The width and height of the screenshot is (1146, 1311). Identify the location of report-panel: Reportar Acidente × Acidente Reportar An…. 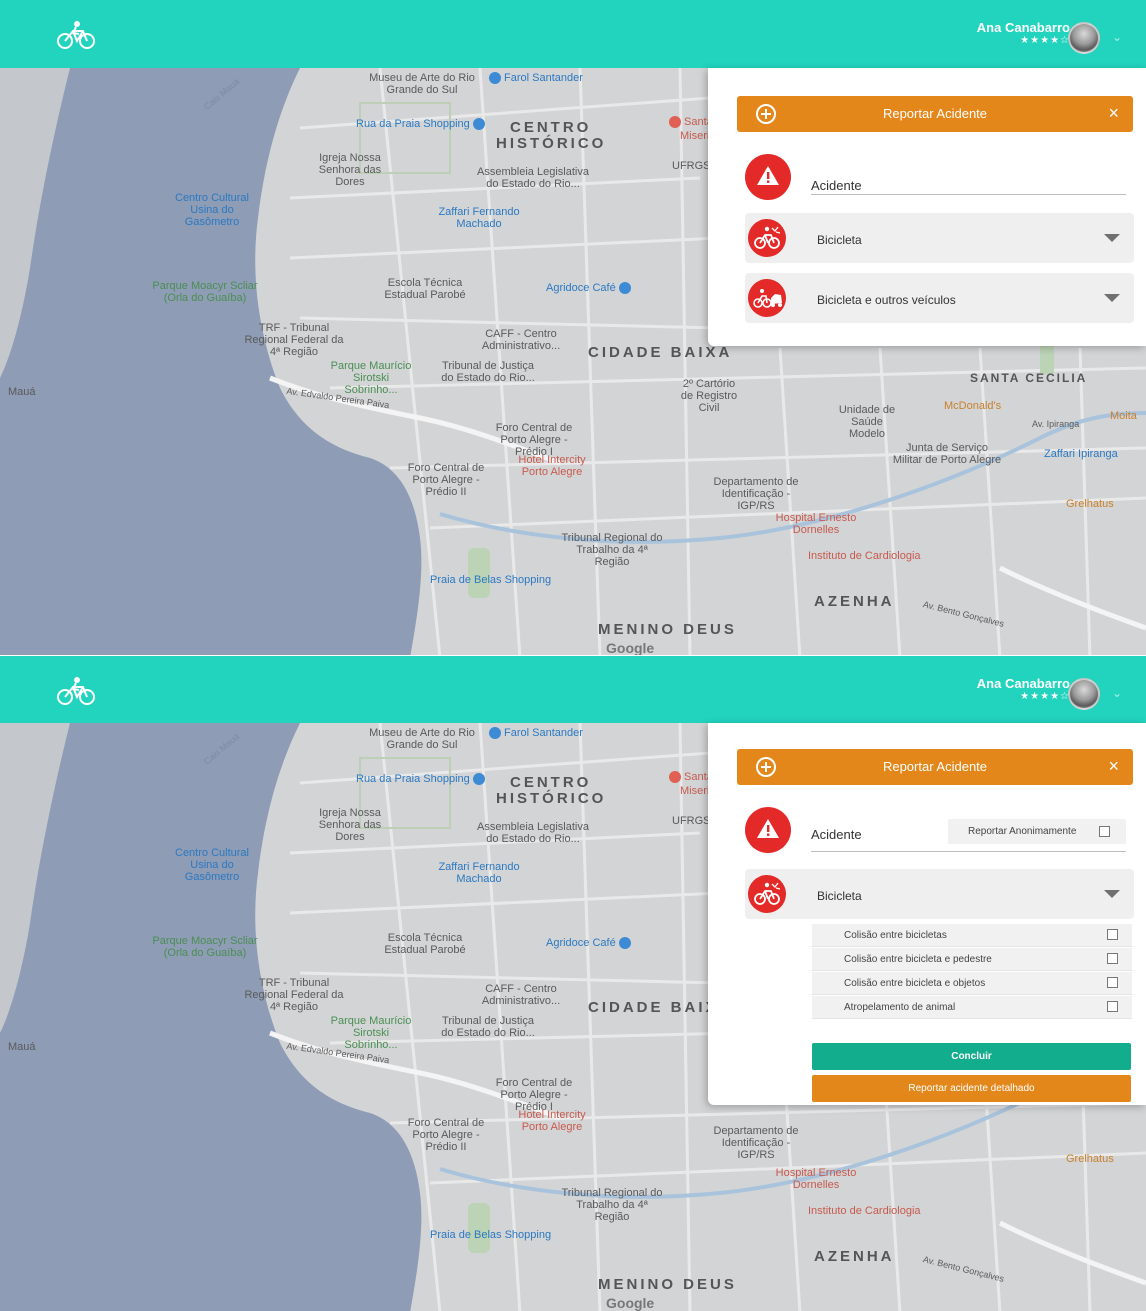
(927, 914).